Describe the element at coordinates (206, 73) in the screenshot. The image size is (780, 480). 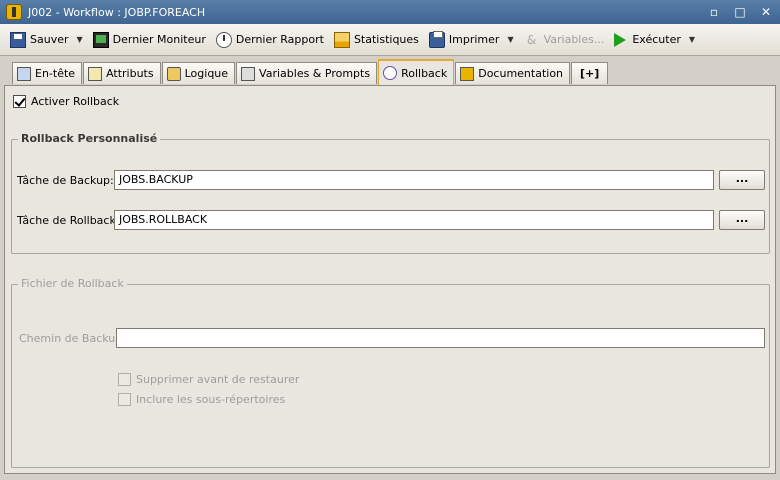
I see `tab-logic-label: Logique` at that location.